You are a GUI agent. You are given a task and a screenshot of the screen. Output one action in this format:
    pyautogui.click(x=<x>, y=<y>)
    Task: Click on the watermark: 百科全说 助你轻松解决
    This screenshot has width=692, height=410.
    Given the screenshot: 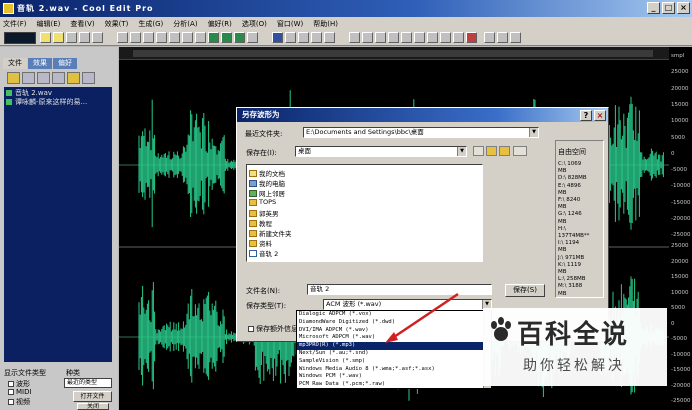 What is the action you would take?
    pyautogui.click(x=575, y=347)
    